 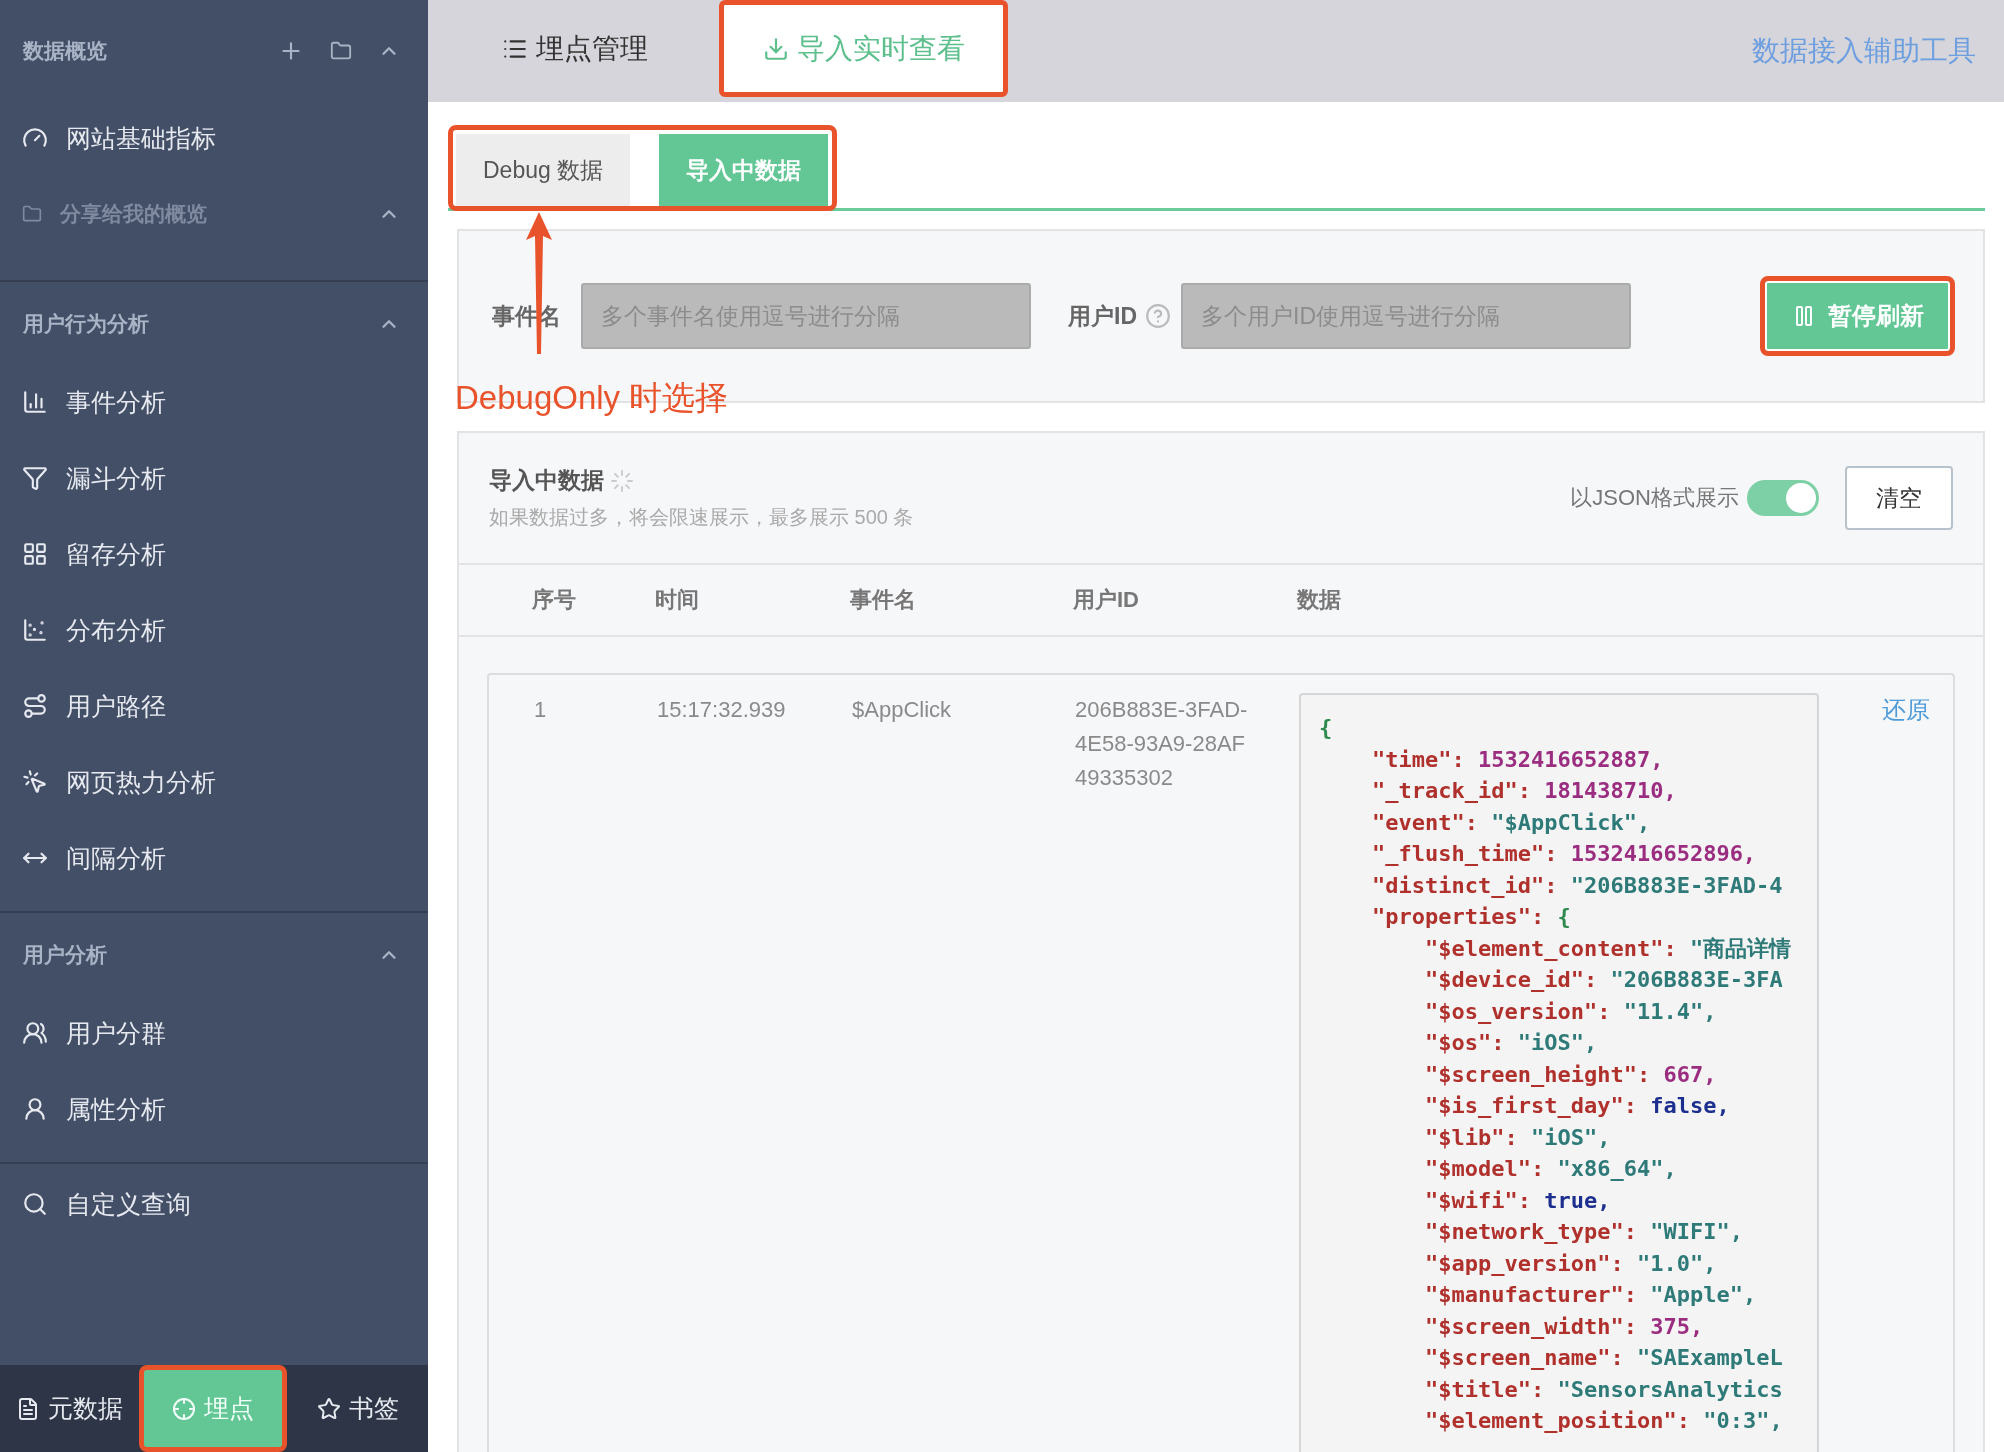 What do you see at coordinates (1571, 1263) in the screenshot?
I see `code-line: "$app_version": "1.0",` at bounding box center [1571, 1263].